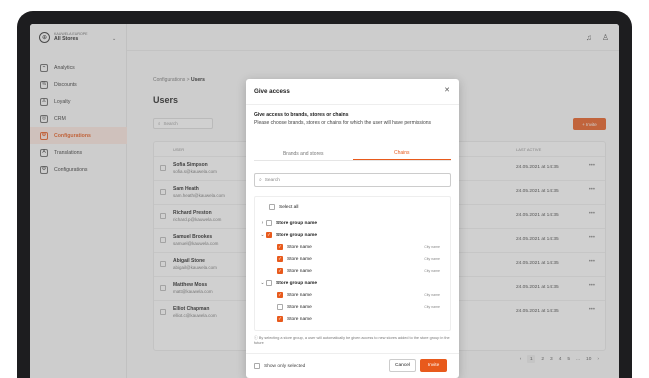  I want to click on tab-brands-and-stores: Brands and stores, so click(303, 153).